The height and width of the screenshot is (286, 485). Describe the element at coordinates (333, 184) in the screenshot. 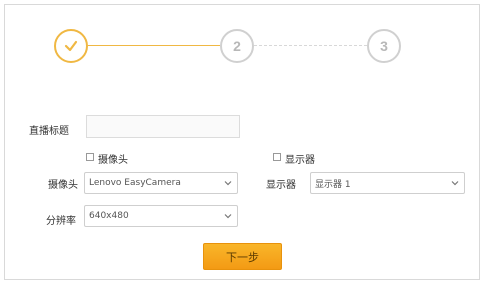

I see `display-select-value: 显示器 1` at that location.